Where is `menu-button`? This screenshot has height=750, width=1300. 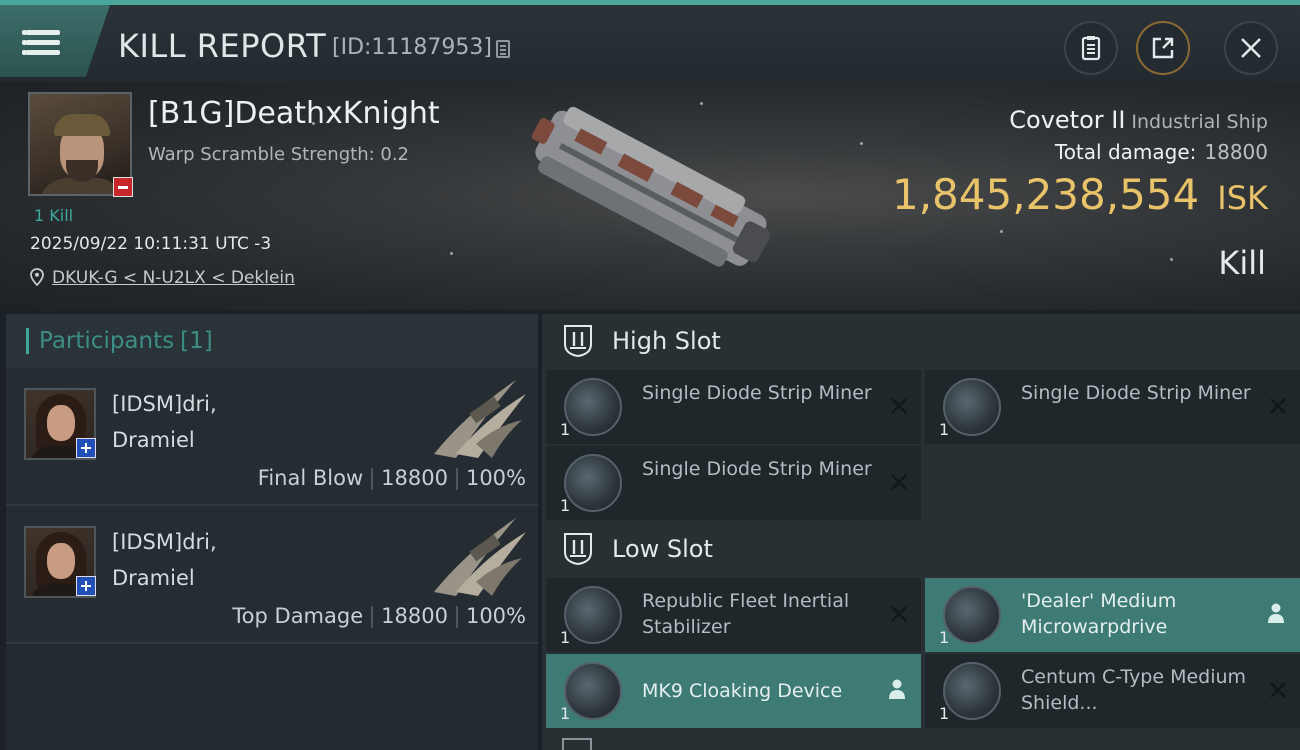
menu-button is located at coordinates (55, 41).